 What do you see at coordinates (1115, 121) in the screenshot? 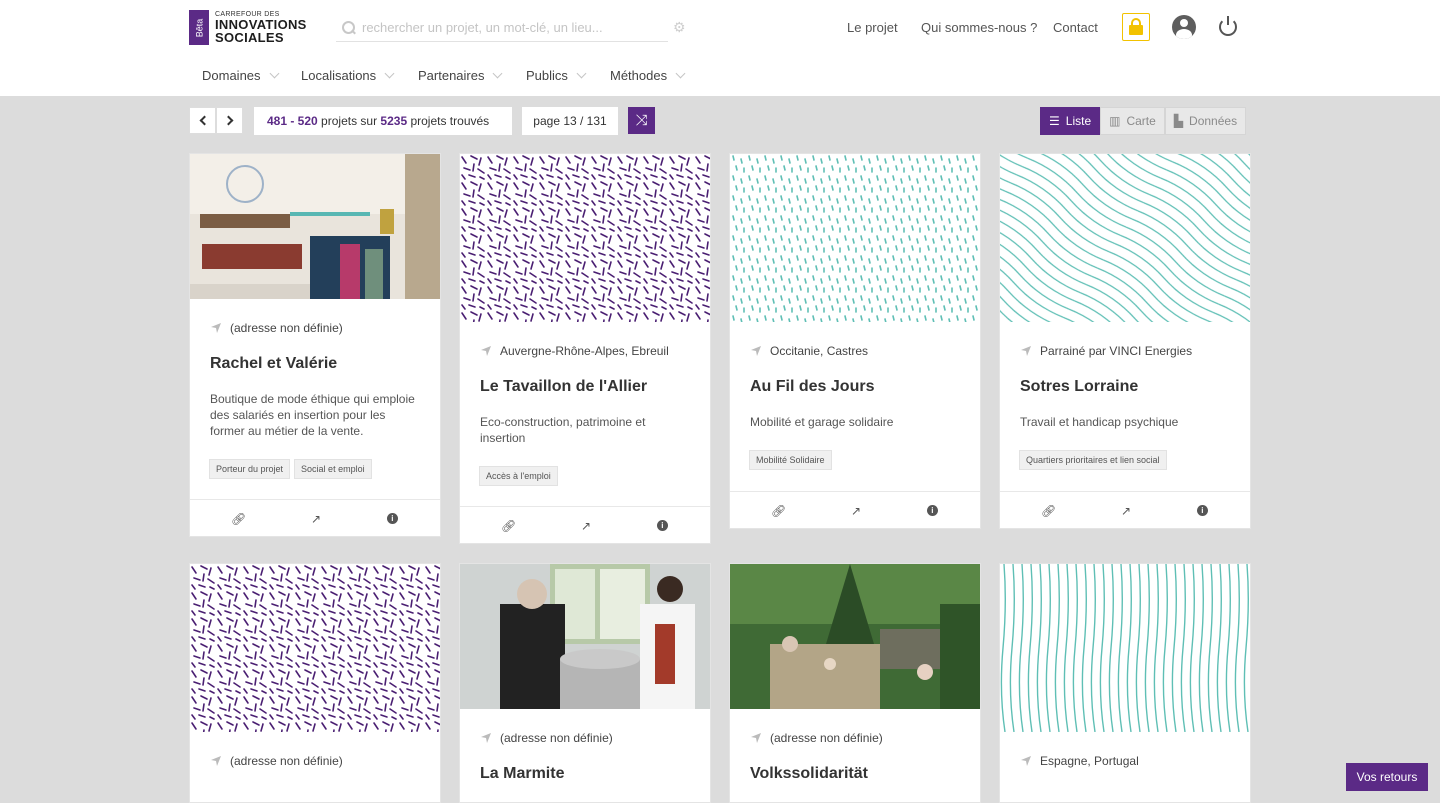
I see `map-icon: ▥` at bounding box center [1115, 121].